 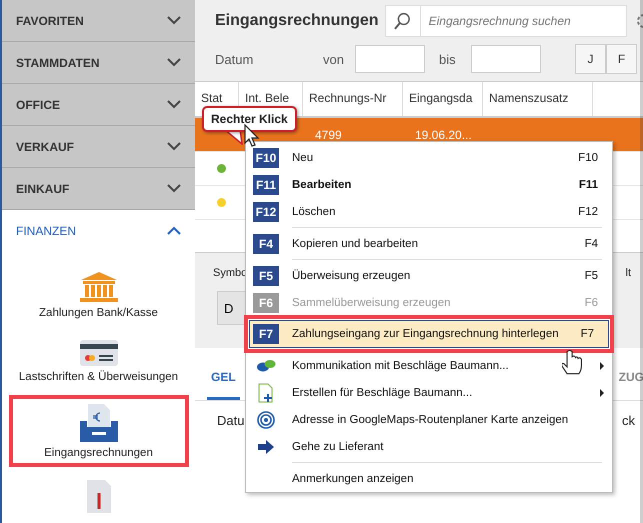 I want to click on hotkey-badge: F12, so click(x=266, y=212).